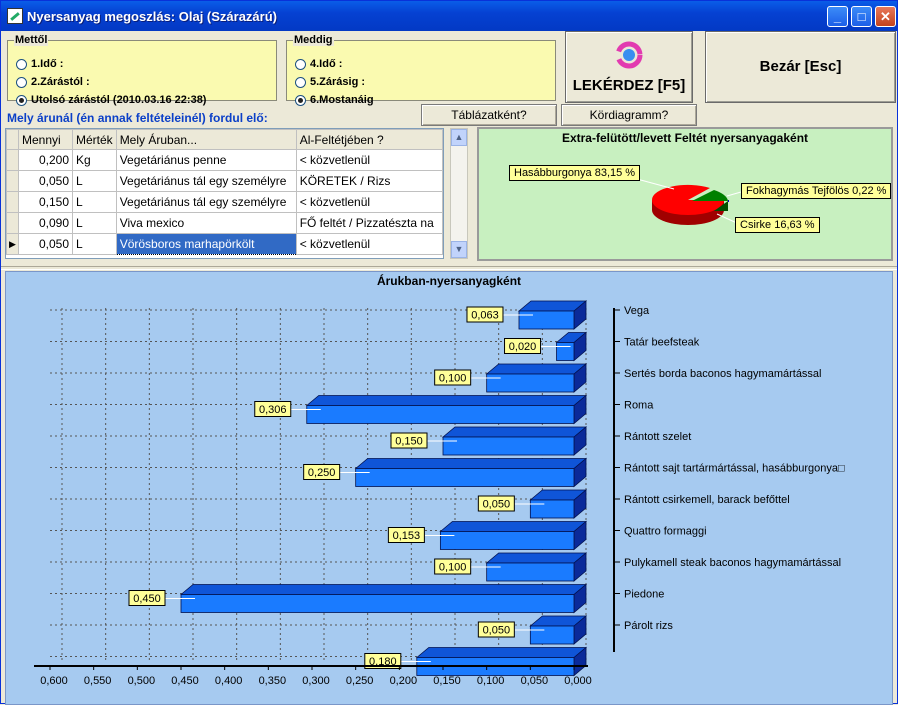 This screenshot has height=705, width=898. What do you see at coordinates (273, 410) in the screenshot?
I see `value-label: 0,306` at bounding box center [273, 410].